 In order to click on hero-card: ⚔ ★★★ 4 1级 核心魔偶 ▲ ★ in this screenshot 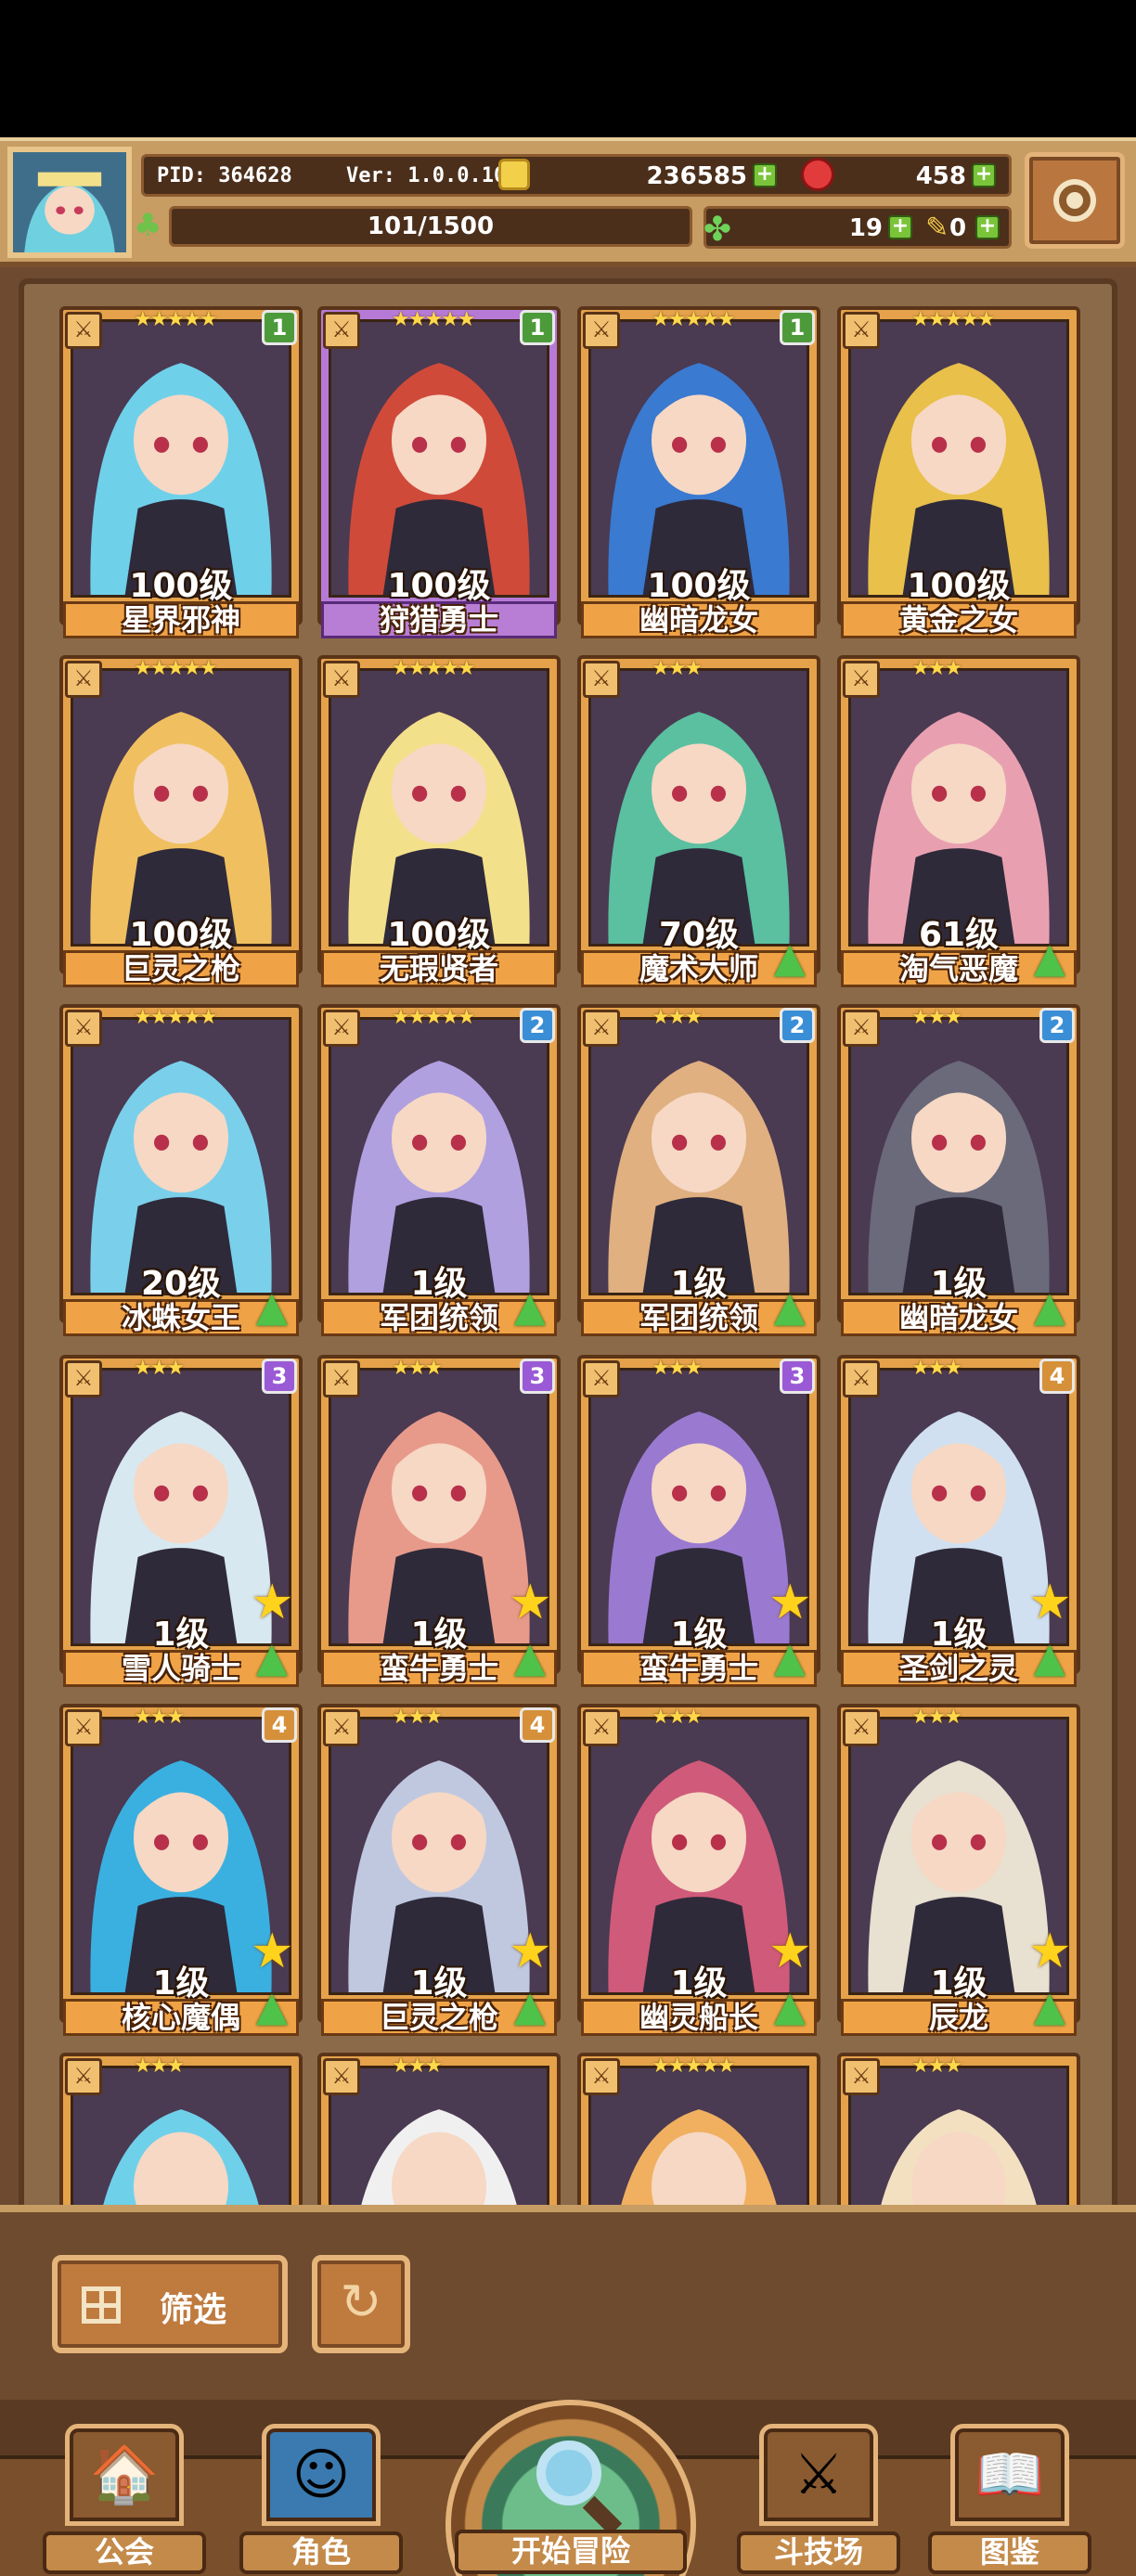, I will do `click(181, 1871)`.